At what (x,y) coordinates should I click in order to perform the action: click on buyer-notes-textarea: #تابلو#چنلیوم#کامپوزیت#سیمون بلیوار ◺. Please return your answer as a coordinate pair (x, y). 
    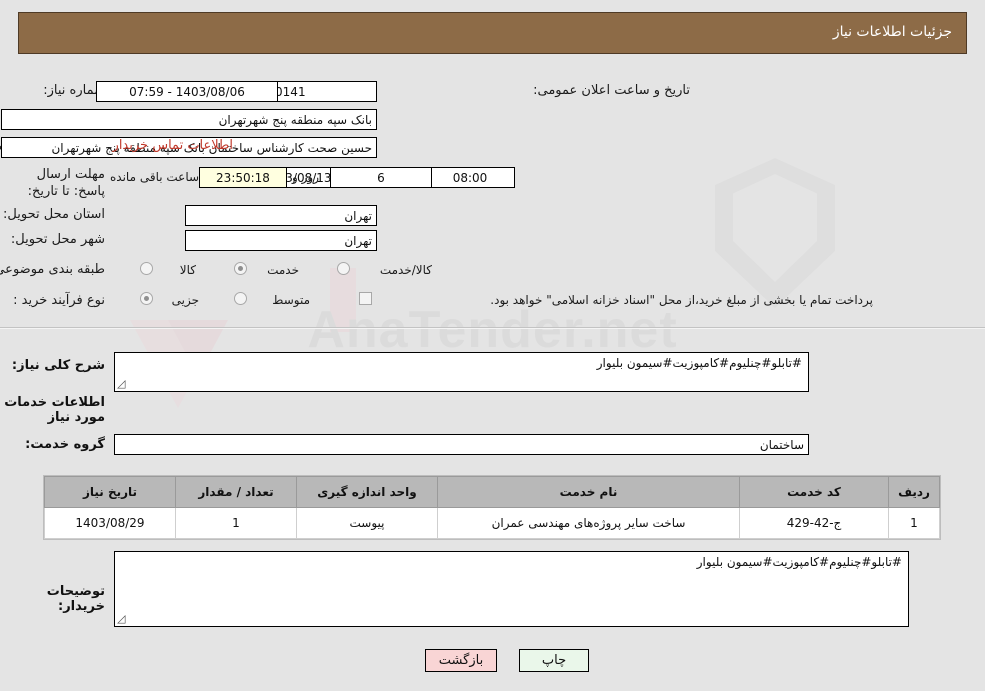
    Looking at the image, I should click on (511, 589).